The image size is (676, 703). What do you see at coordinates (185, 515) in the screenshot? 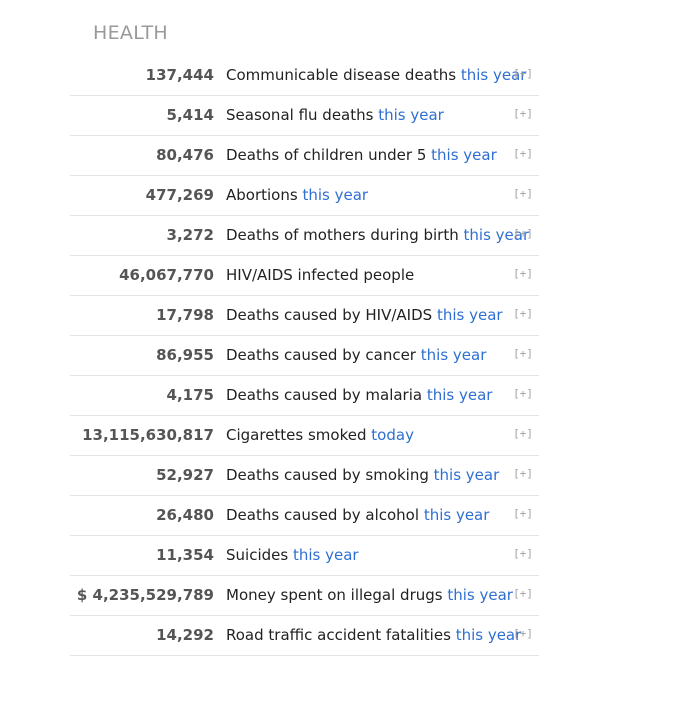
I see `stat-value: 26,480` at bounding box center [185, 515].